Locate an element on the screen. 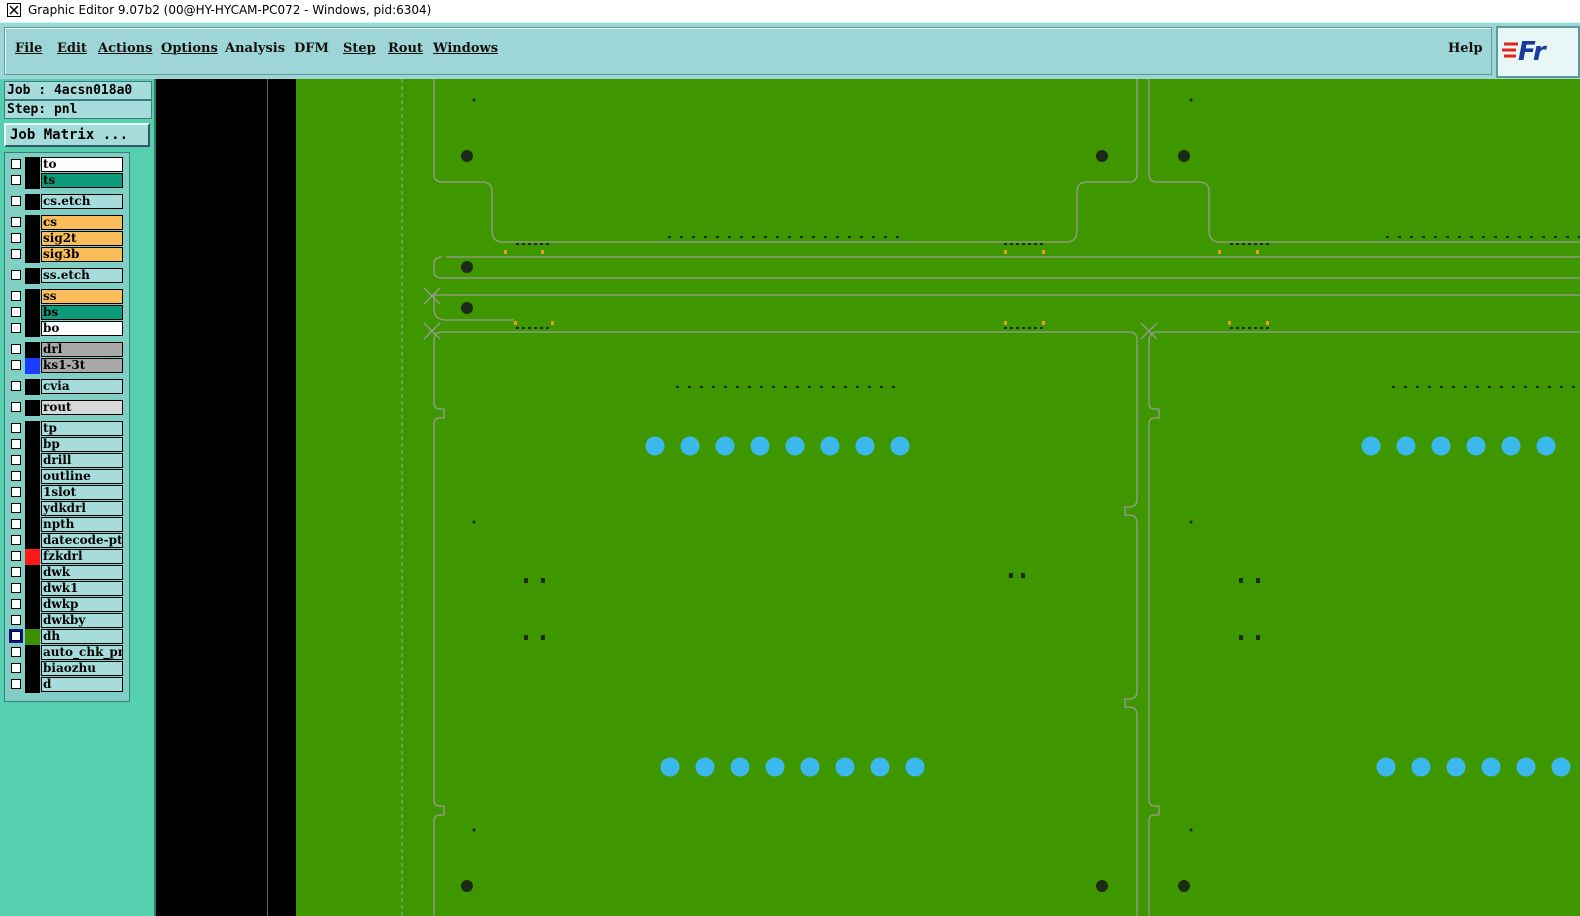 Image resolution: width=1580 pixels, height=916 pixels. layer-name: tp is located at coordinates (82, 428).